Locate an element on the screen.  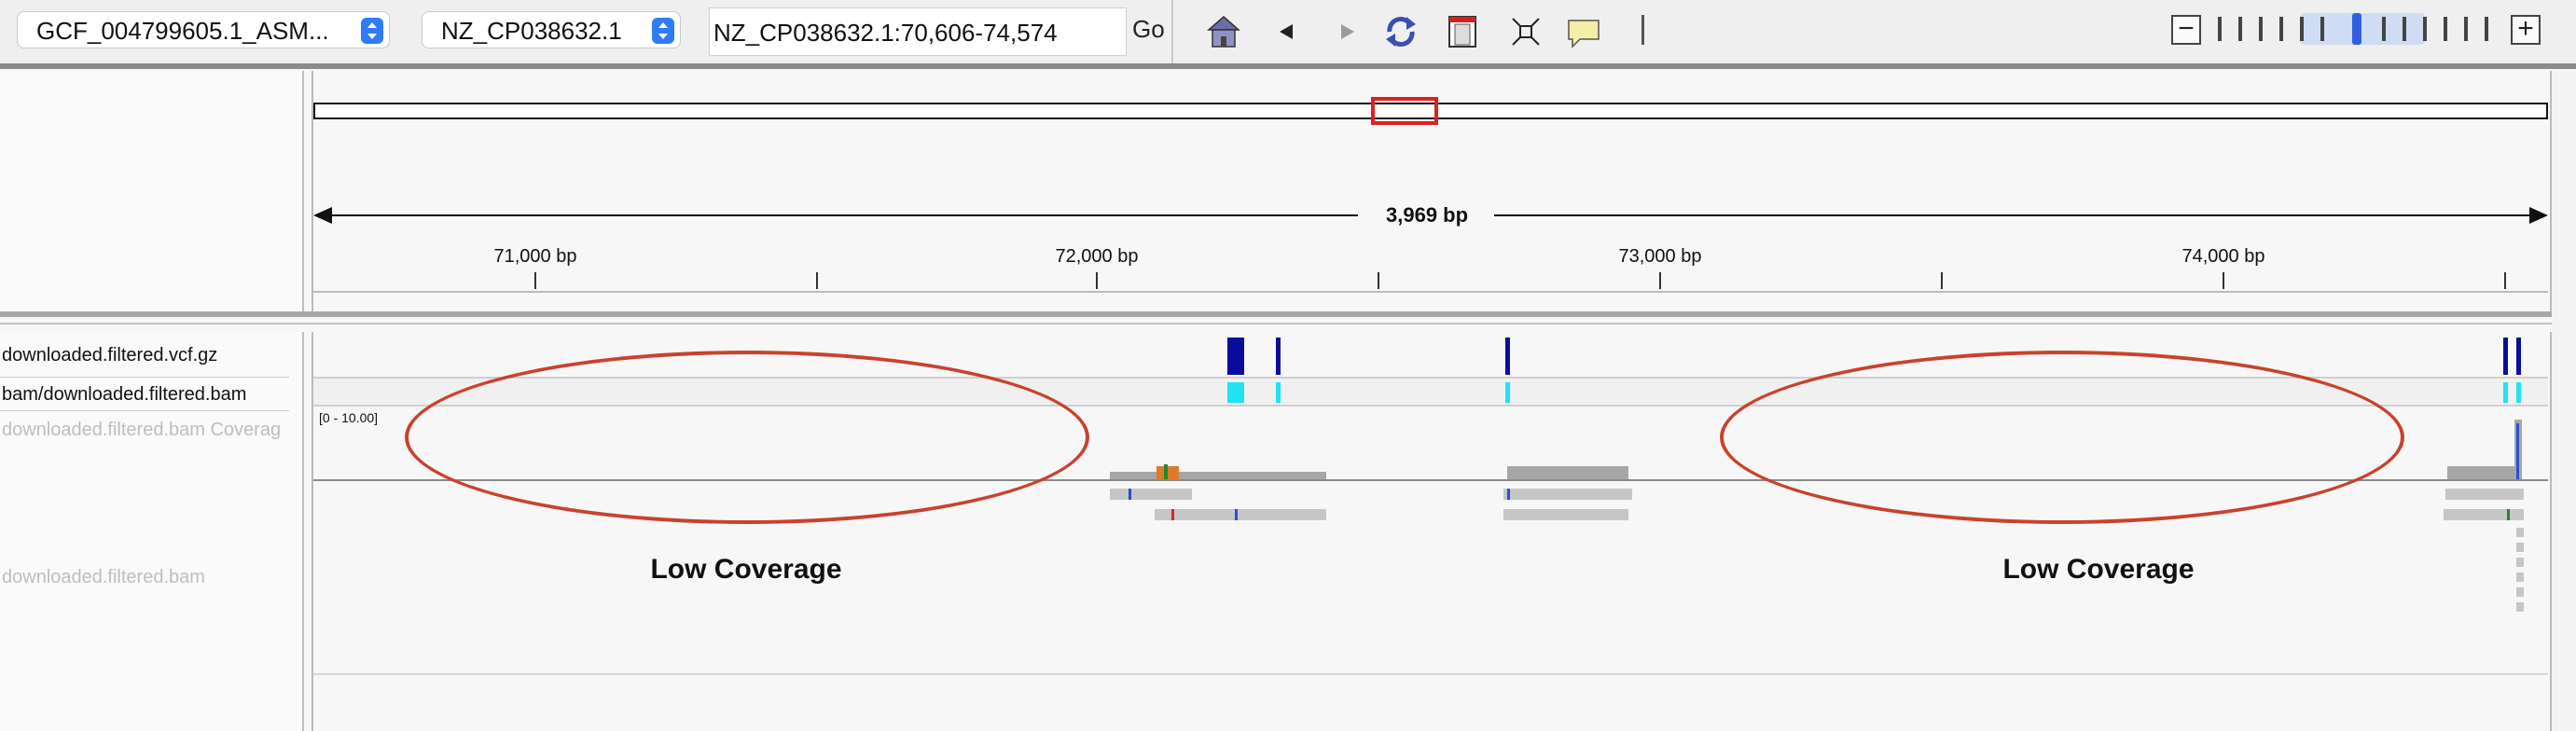
track-name-alignment: downloaded.filtered.bam is located at coordinates (103, 577).